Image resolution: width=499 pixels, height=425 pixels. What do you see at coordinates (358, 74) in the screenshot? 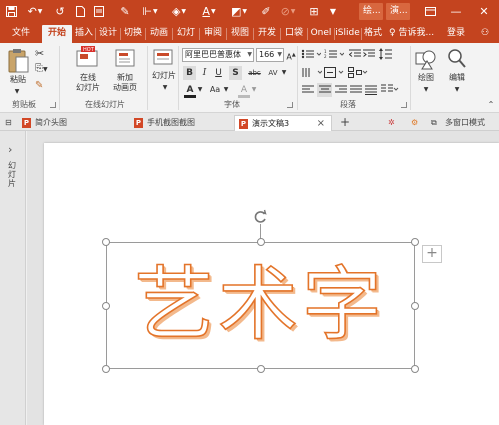
I see `smartart-icon` at bounding box center [358, 74].